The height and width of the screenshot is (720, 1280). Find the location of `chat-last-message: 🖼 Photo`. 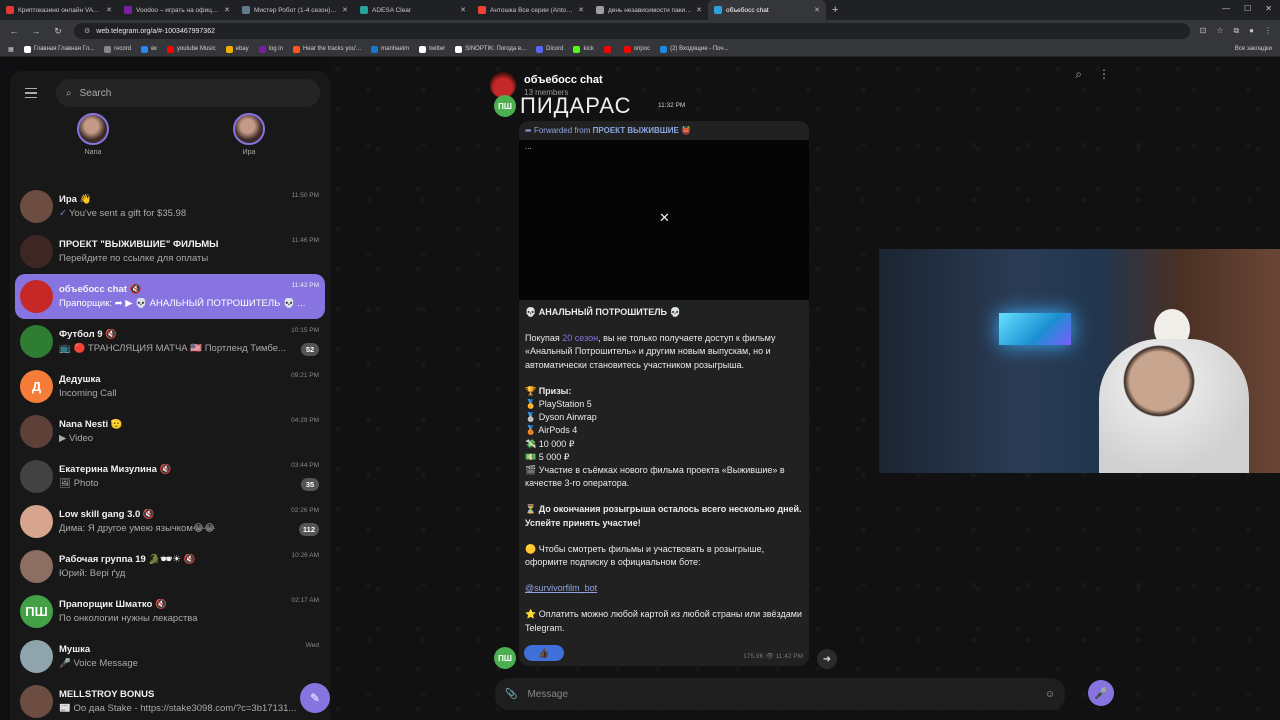

chat-last-message: 🖼 Photo is located at coordinates (189, 483).